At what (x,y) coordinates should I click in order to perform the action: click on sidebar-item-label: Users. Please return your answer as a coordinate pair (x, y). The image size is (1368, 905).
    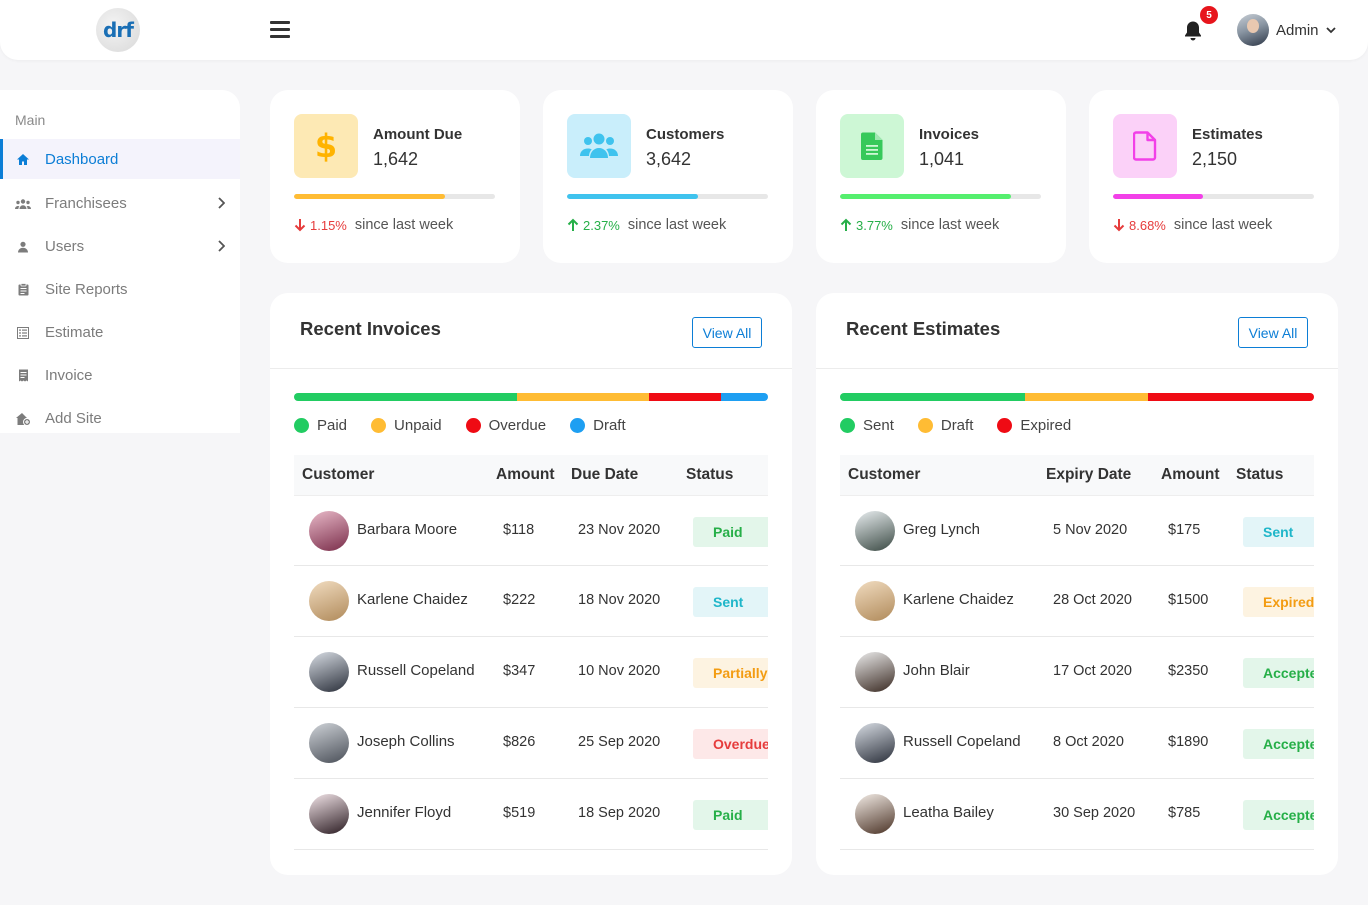
    Looking at the image, I should click on (65, 246).